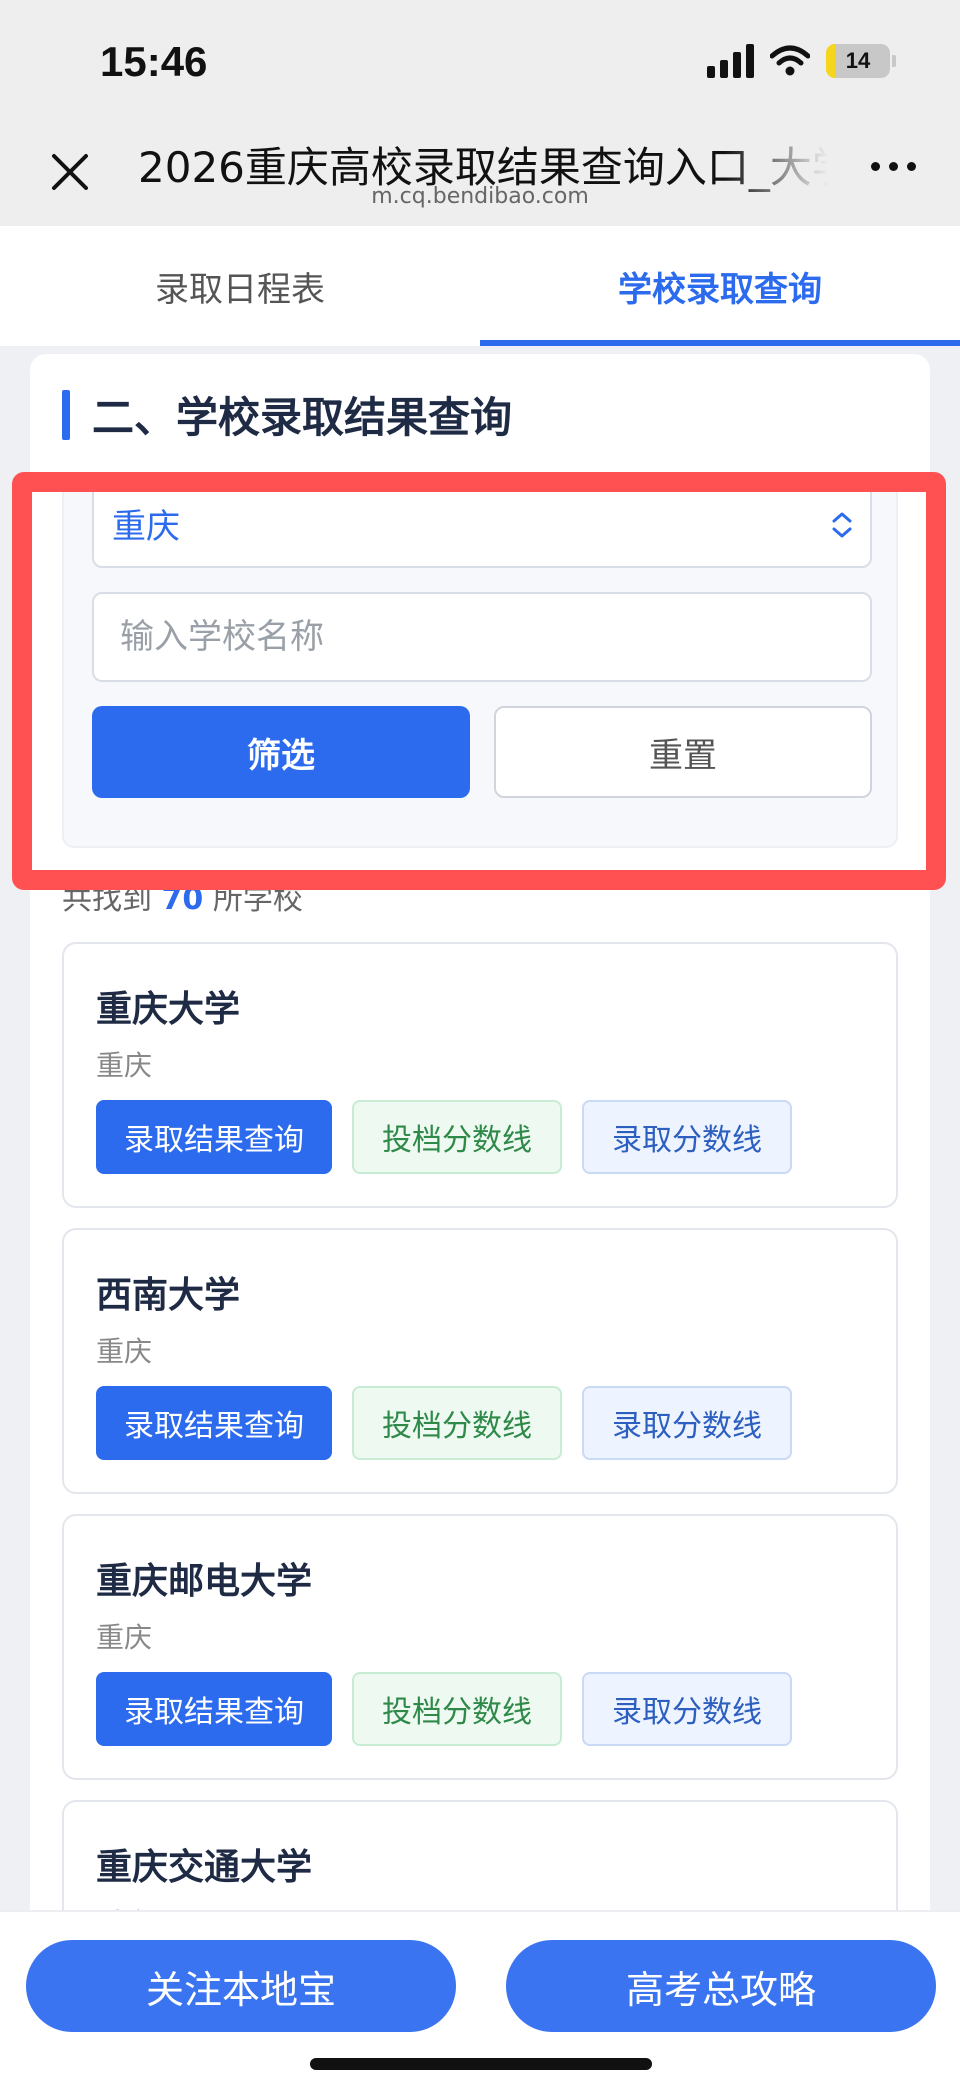 The image size is (960, 2078). What do you see at coordinates (480, 60) in the screenshot?
I see `status-bar: 15:46 14` at bounding box center [480, 60].